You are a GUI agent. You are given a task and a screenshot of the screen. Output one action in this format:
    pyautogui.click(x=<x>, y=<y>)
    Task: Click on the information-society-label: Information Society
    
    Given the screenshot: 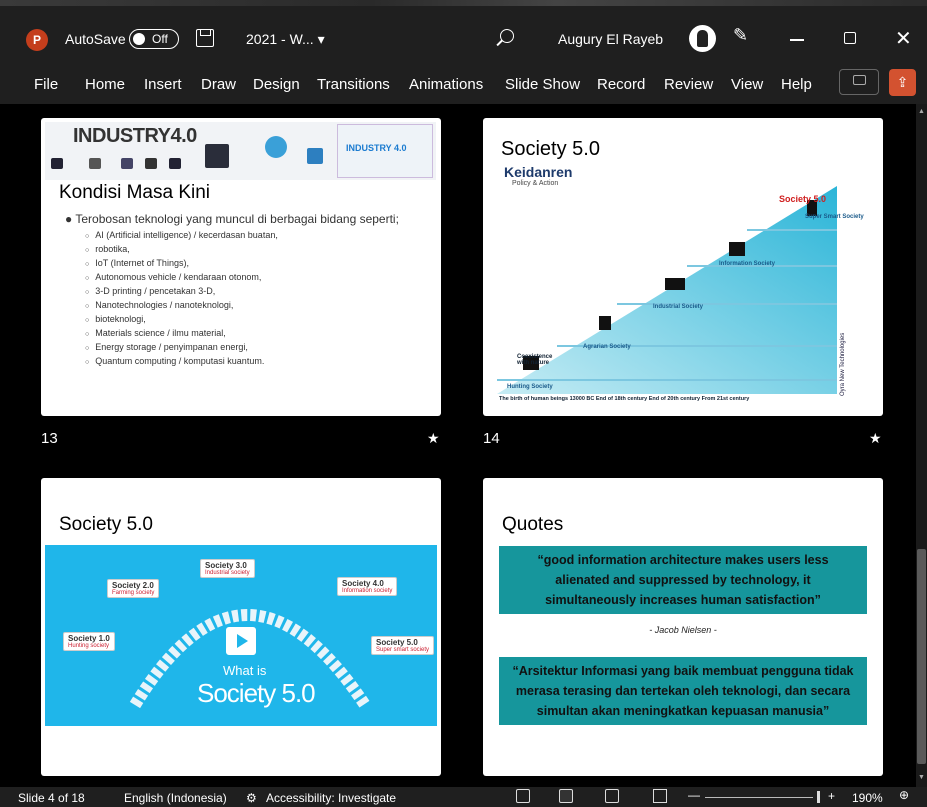 What is the action you would take?
    pyautogui.click(x=747, y=264)
    